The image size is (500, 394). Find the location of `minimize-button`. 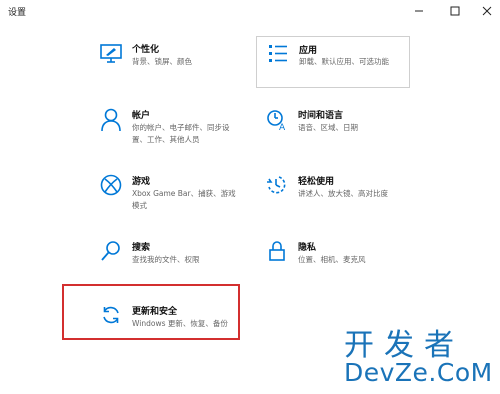

minimize-button is located at coordinates (419, 11).